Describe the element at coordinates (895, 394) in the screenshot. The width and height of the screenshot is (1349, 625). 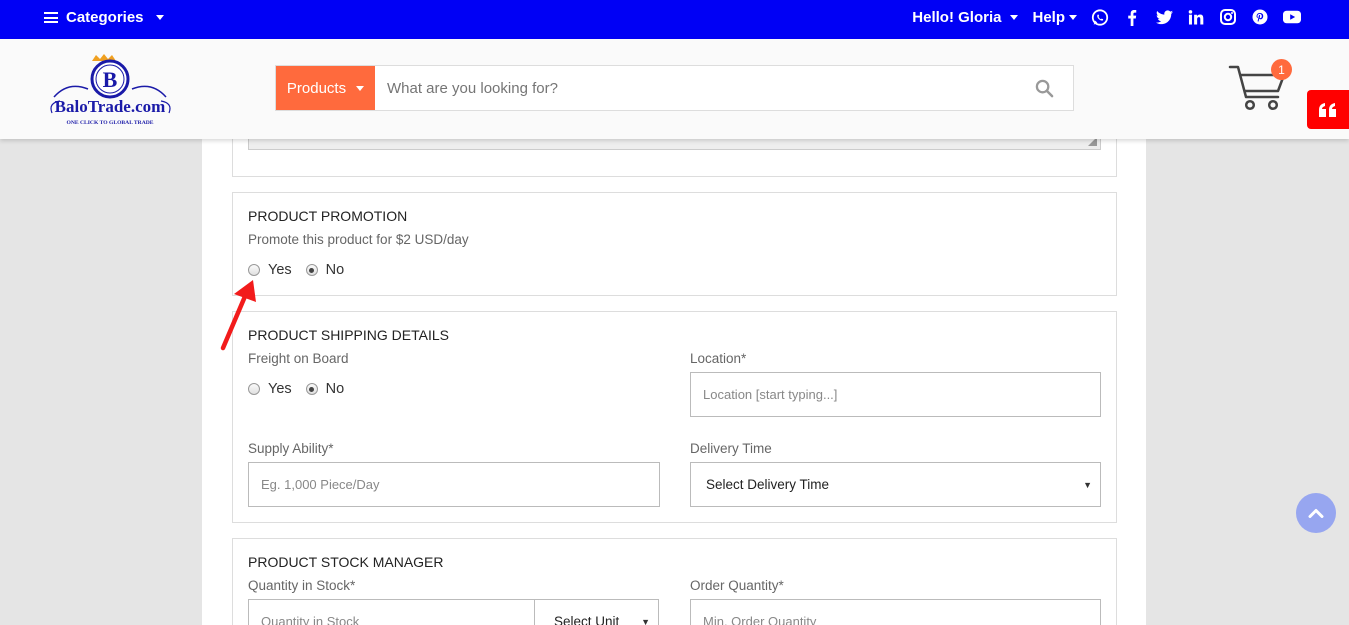
I see `location-input: Location [start typing...]` at that location.